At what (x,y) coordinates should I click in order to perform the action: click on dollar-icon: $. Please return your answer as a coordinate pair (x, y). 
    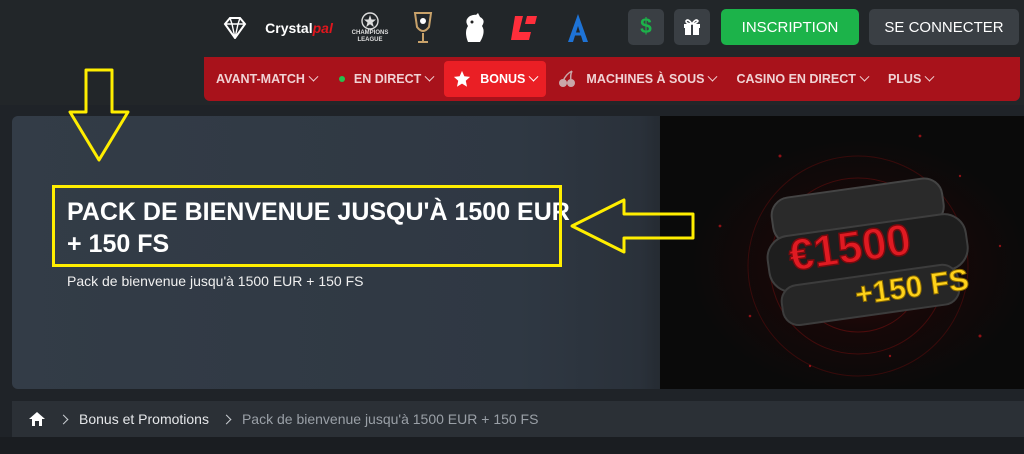
    Looking at the image, I should click on (646, 26).